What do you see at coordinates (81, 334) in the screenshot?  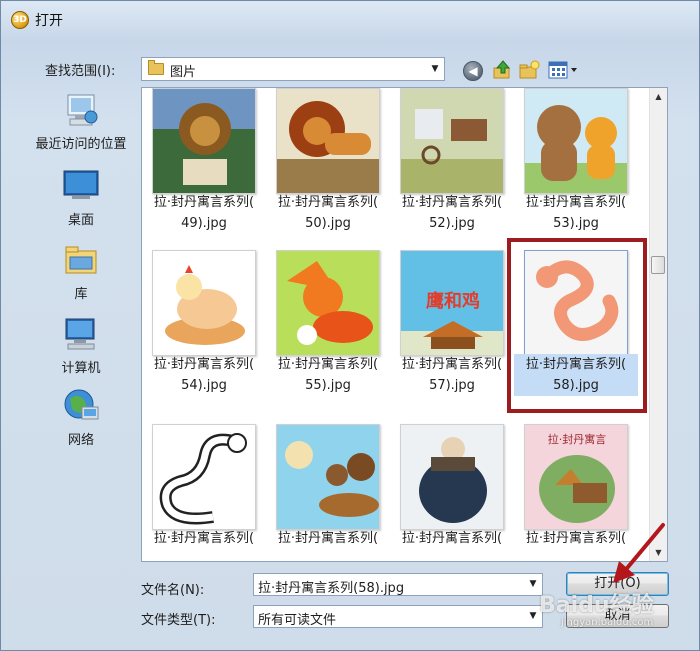 I see `computer-icon` at bounding box center [81, 334].